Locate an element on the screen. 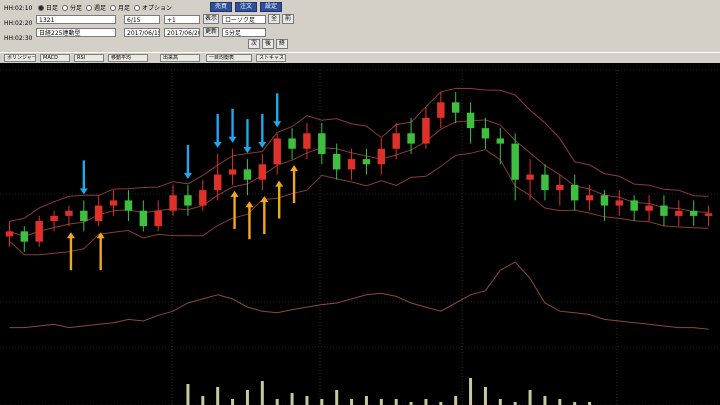 This screenshot has height=405, width=720. next-button: 次 is located at coordinates (254, 44).